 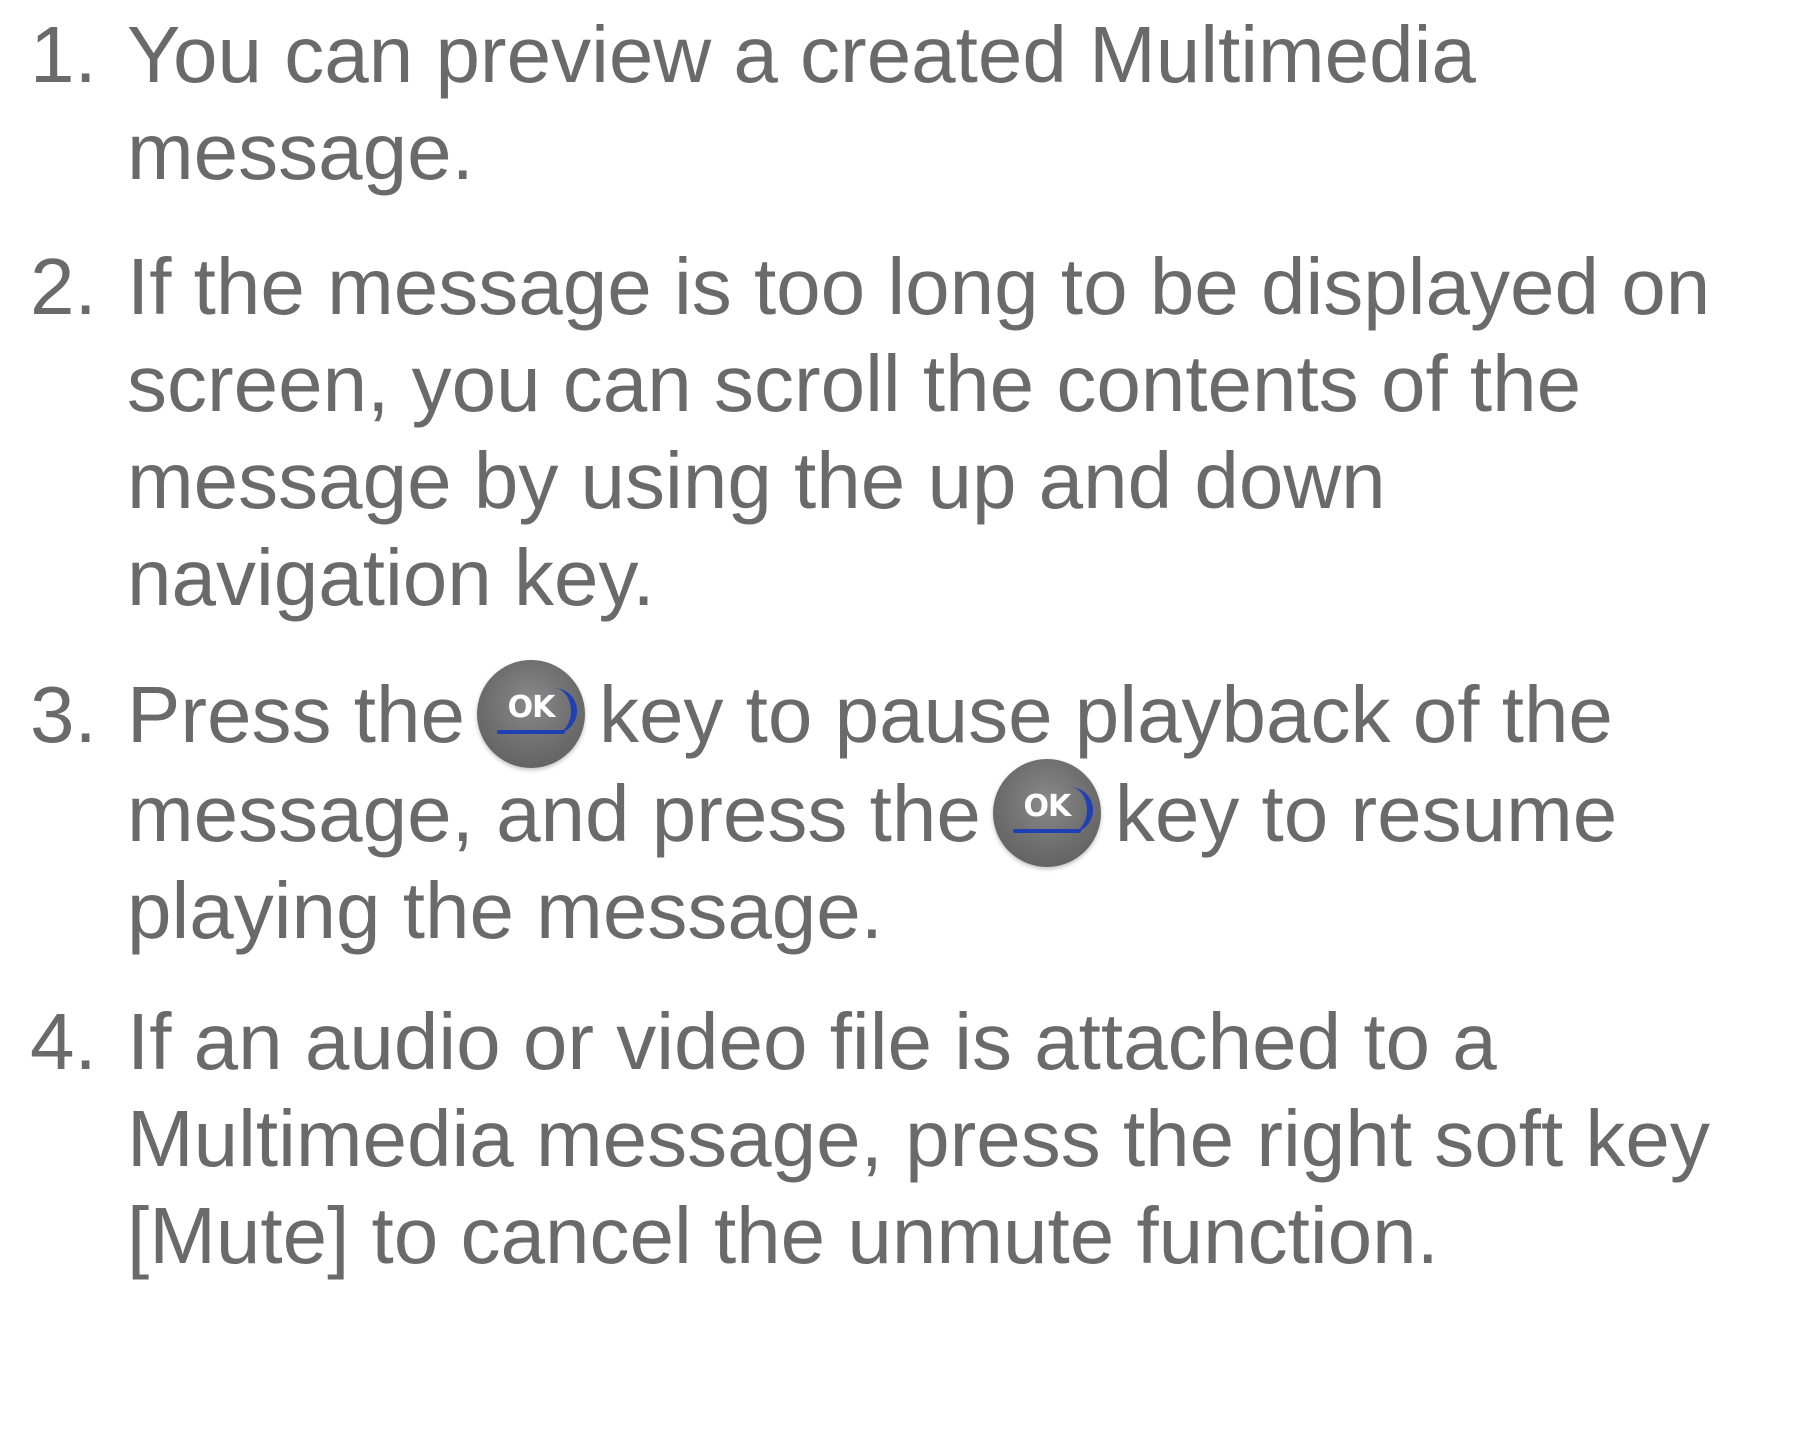 What do you see at coordinates (300, 151) in the screenshot?
I see `list-item-line: message.` at bounding box center [300, 151].